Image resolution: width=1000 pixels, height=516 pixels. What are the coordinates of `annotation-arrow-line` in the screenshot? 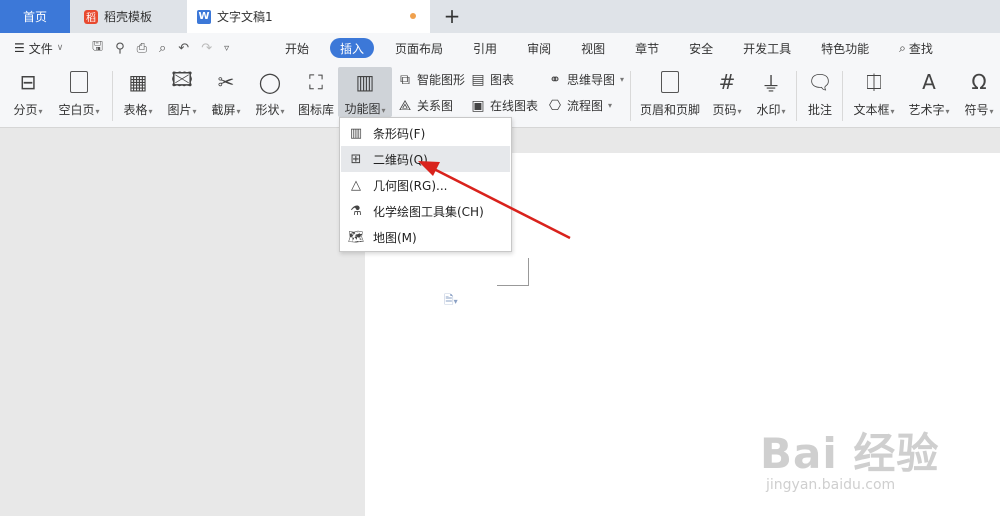 It's located at (501, 203).